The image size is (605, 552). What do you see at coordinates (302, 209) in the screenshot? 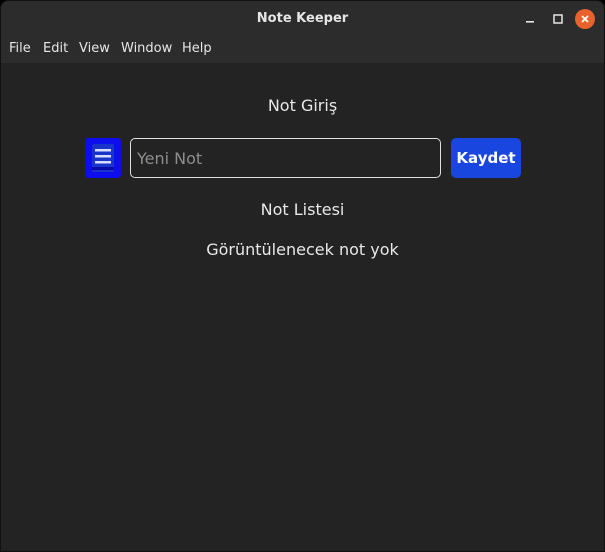
I see `list-heading: Not Listesi` at bounding box center [302, 209].